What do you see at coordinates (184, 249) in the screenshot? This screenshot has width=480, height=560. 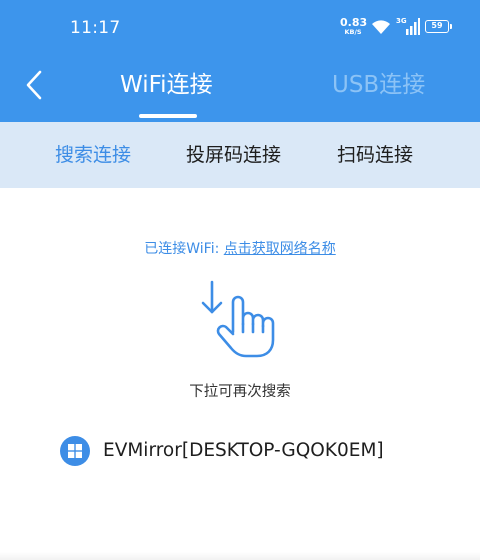 I see `connected-wifi-label: 已连接WiFi:` at bounding box center [184, 249].